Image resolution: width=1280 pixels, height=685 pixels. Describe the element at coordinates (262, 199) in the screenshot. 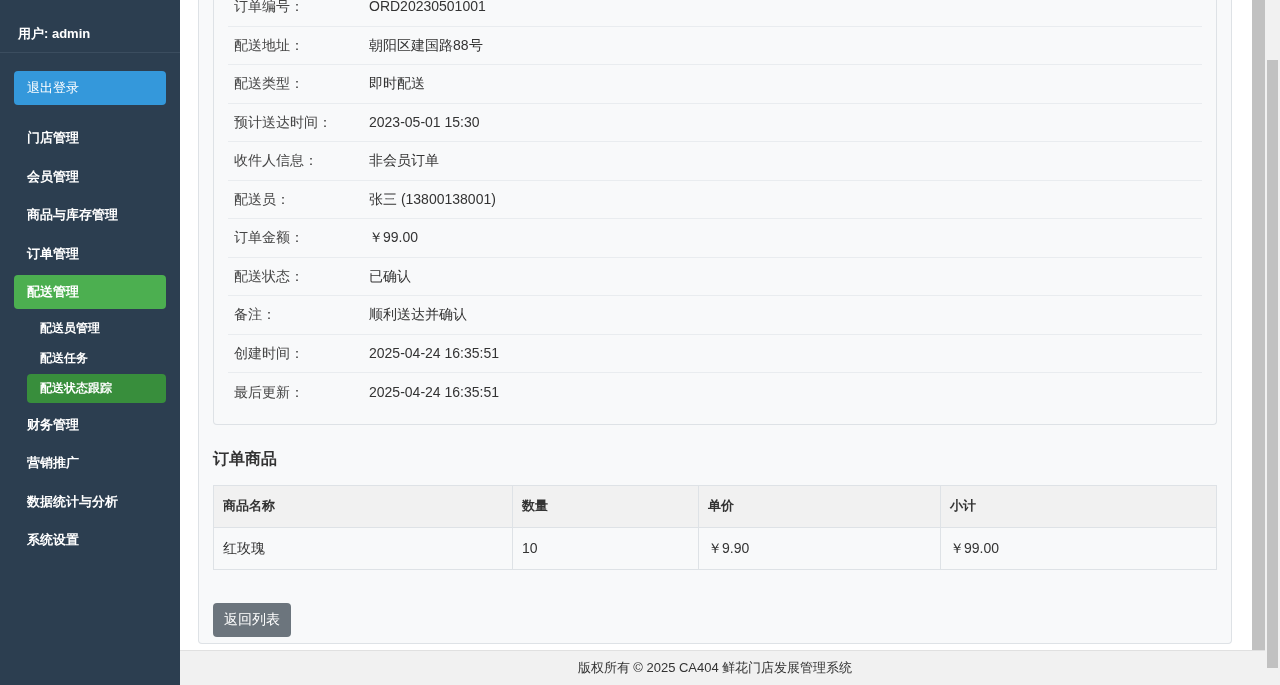

I see `detail-label: 配送员：` at that location.